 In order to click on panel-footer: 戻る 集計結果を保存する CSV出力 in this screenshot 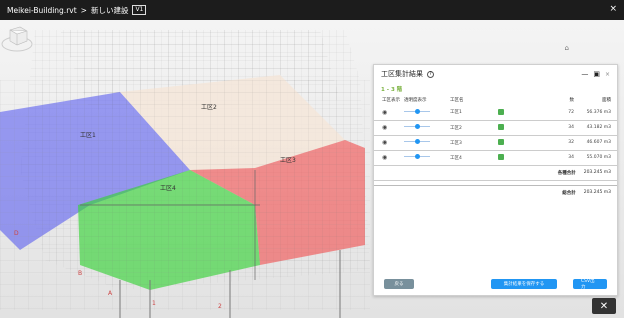, I will do `click(495, 284)`.